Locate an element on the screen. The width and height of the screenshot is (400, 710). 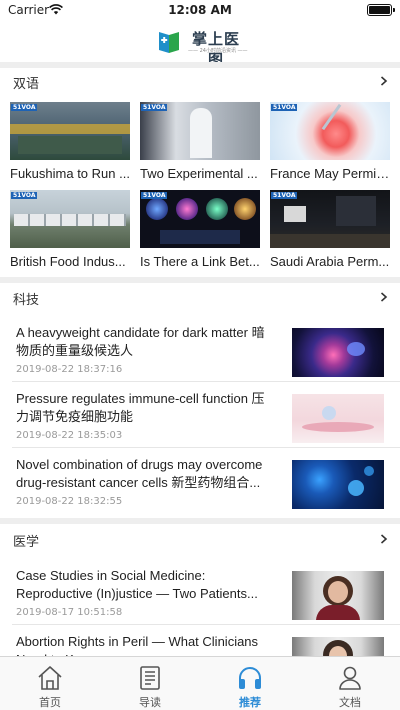
bottom-tab-bar: 首页 导读 推荐 文档 is located at coordinates (200, 683).